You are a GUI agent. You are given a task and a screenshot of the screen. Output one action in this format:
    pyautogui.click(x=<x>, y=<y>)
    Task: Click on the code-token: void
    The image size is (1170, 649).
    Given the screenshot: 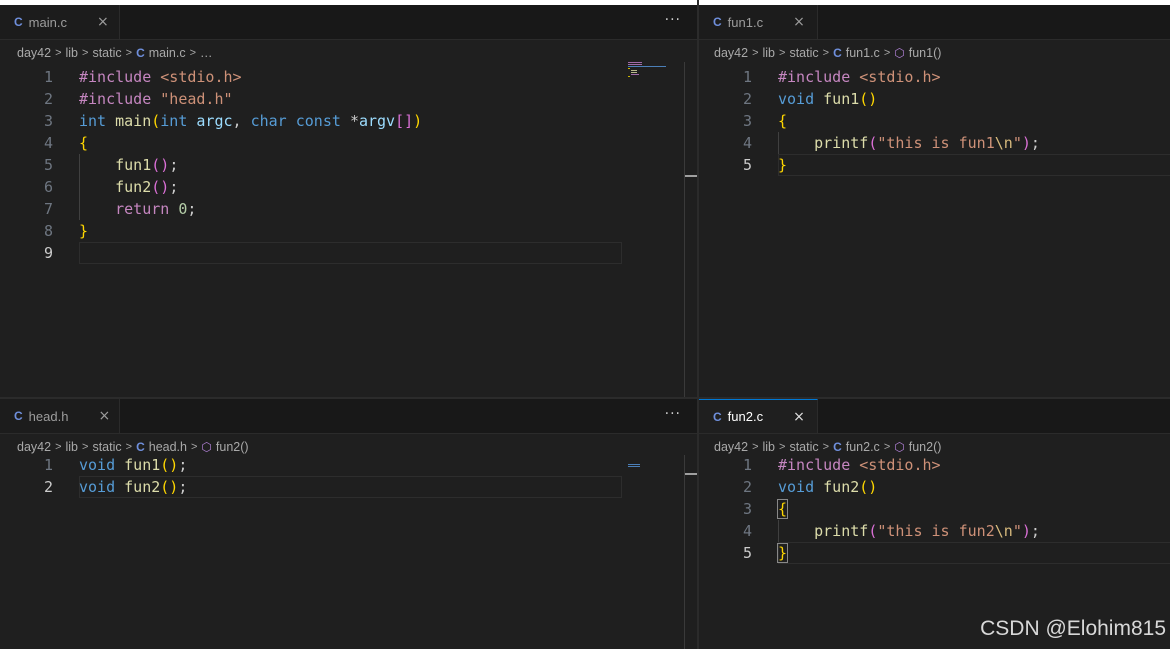 What is the action you would take?
    pyautogui.click(x=801, y=487)
    